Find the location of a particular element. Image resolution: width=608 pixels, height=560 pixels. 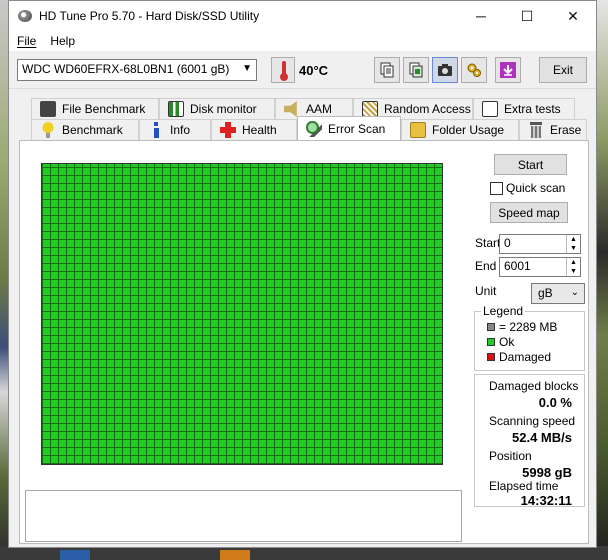

tab-label: Health is located at coordinates (259, 130).